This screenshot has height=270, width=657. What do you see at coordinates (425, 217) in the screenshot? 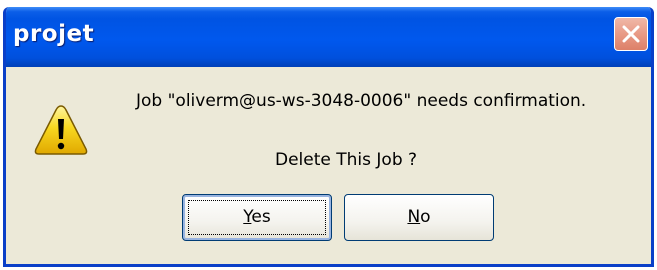
I see `no-label-rest: o` at bounding box center [425, 217].